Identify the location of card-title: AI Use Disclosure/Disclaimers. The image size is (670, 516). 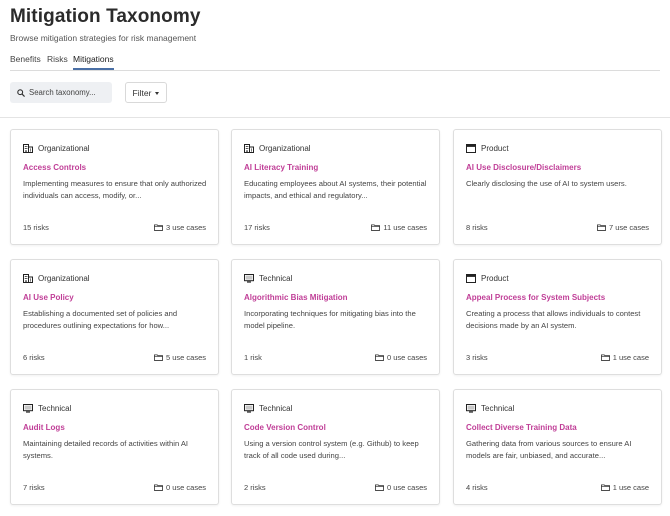
(523, 167).